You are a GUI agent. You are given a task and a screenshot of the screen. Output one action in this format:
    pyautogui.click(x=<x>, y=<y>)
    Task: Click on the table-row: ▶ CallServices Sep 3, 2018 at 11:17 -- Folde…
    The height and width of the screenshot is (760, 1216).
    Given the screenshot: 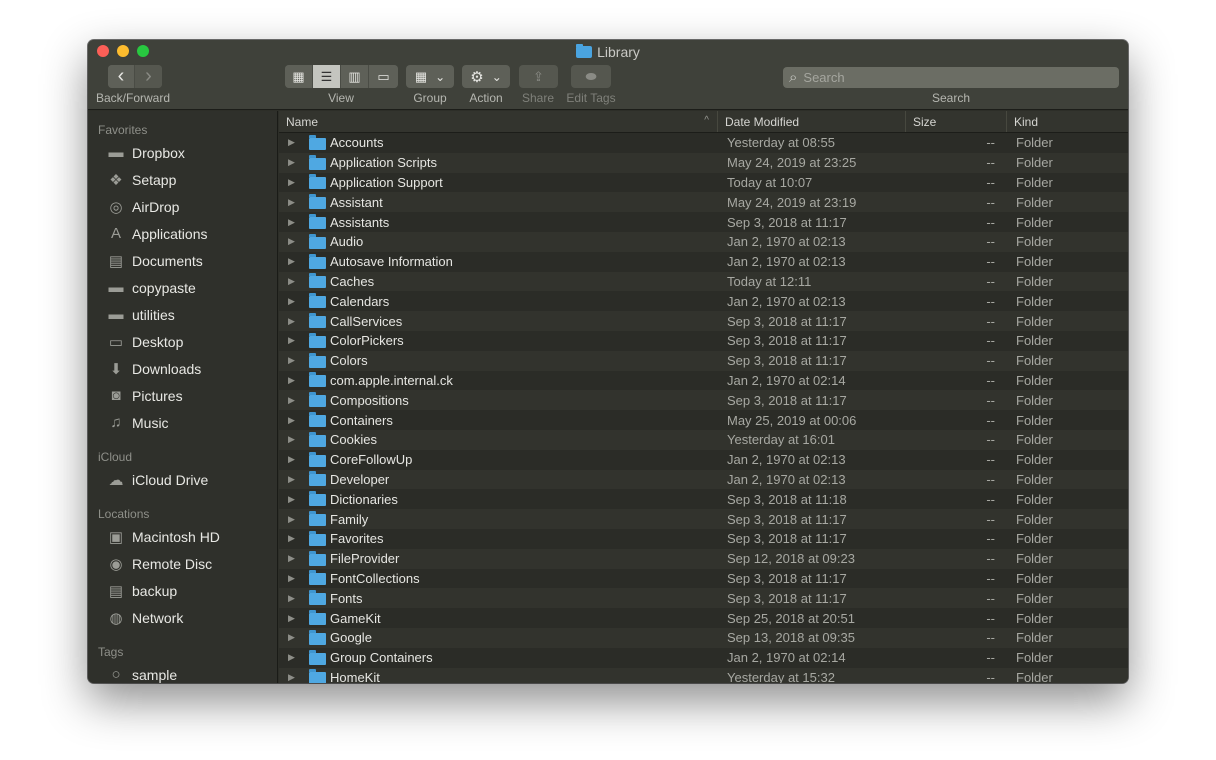 What is the action you would take?
    pyautogui.click(x=703, y=321)
    